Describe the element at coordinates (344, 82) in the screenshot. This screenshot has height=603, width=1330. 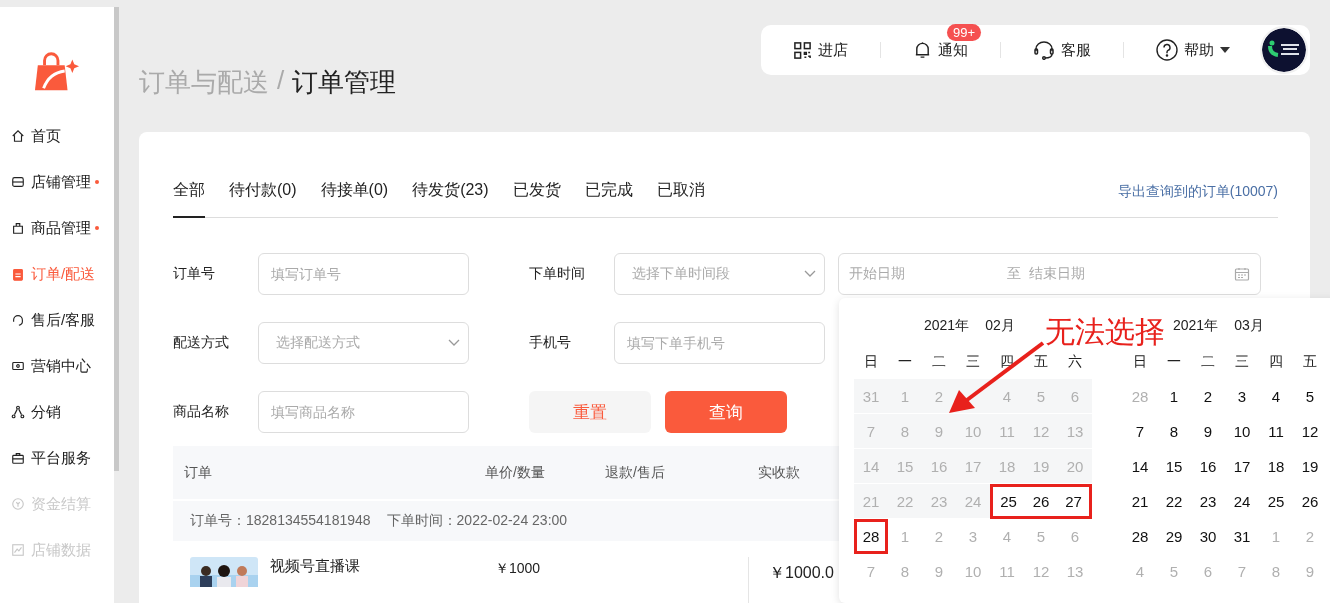
I see `page-title: 订单管理` at that location.